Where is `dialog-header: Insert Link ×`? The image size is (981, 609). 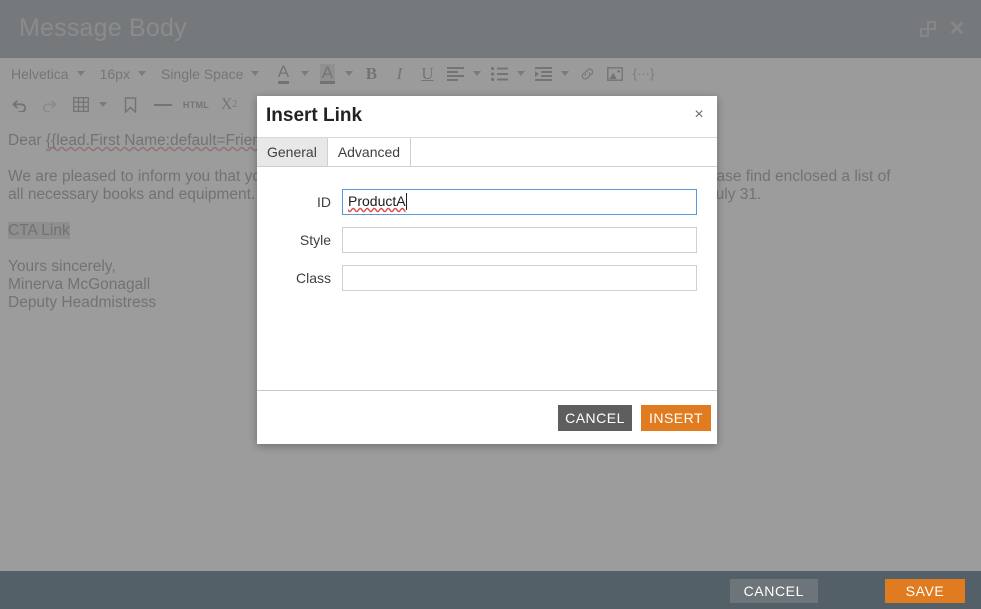
dialog-header: Insert Link × is located at coordinates (487, 117).